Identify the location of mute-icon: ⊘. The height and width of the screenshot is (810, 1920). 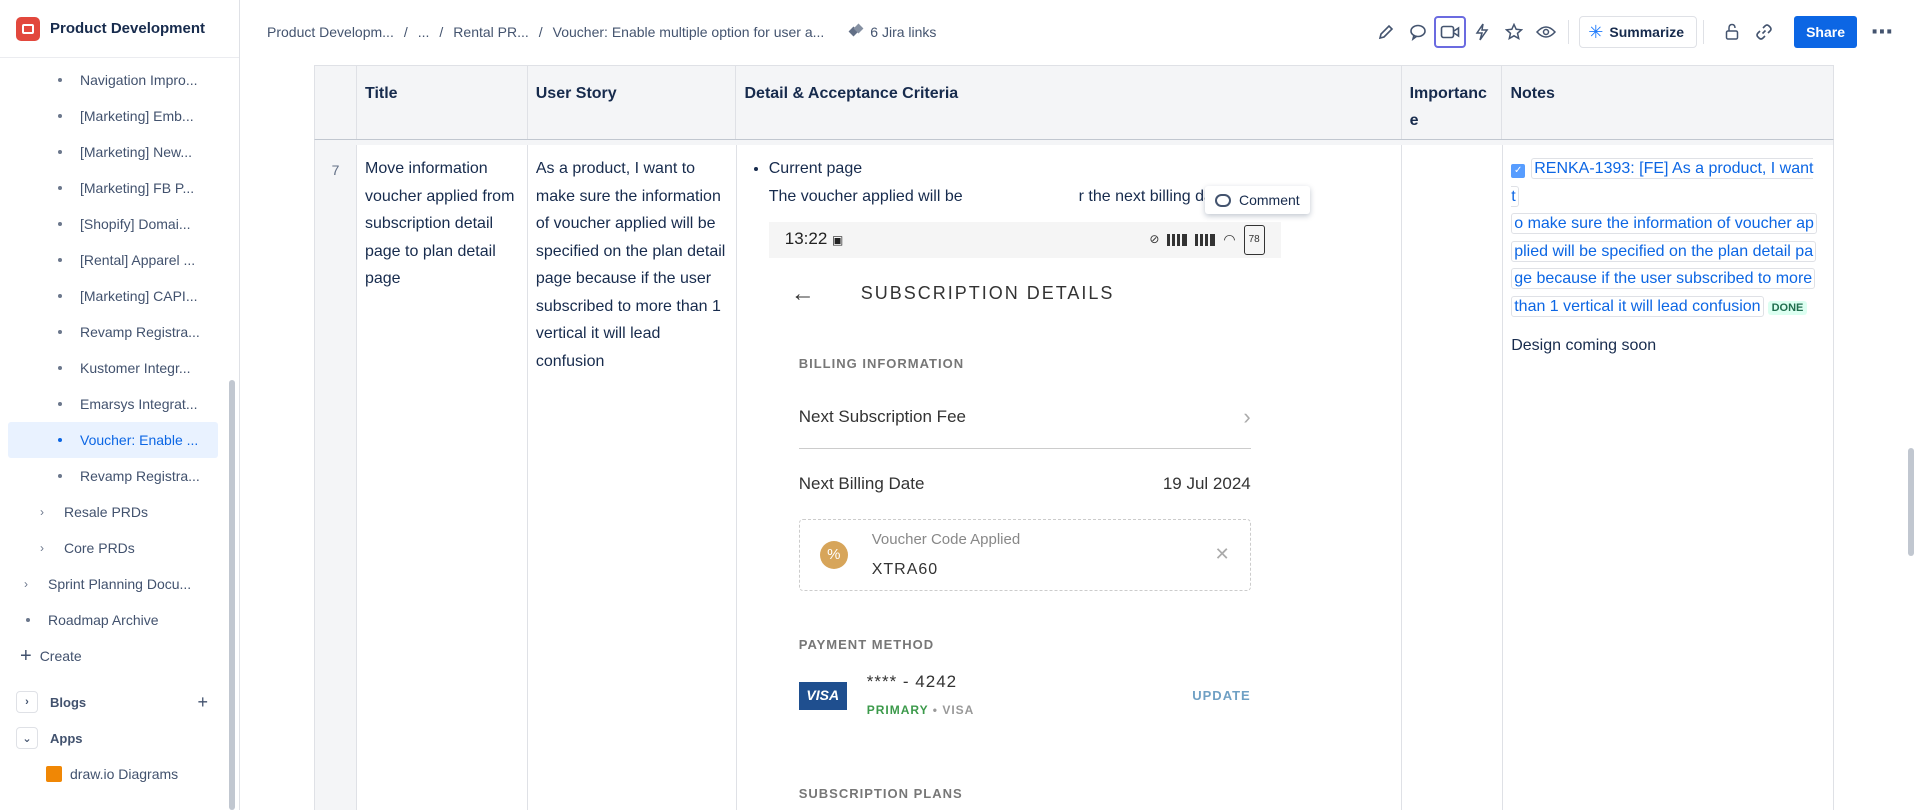
(1154, 239).